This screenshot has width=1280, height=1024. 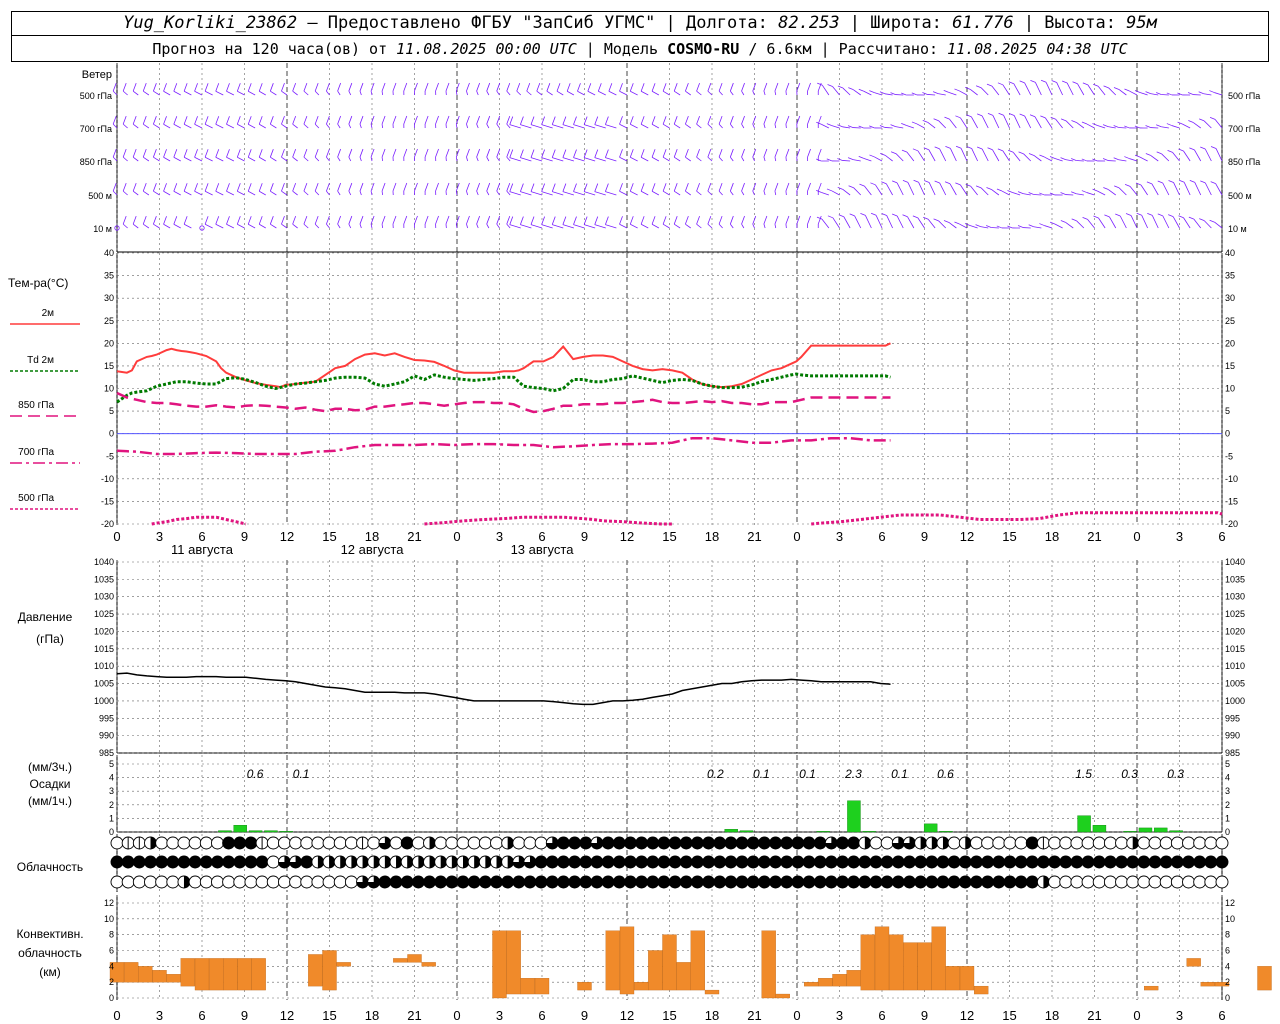 I want to click on tick-label-left: 3, so click(x=111, y=791).